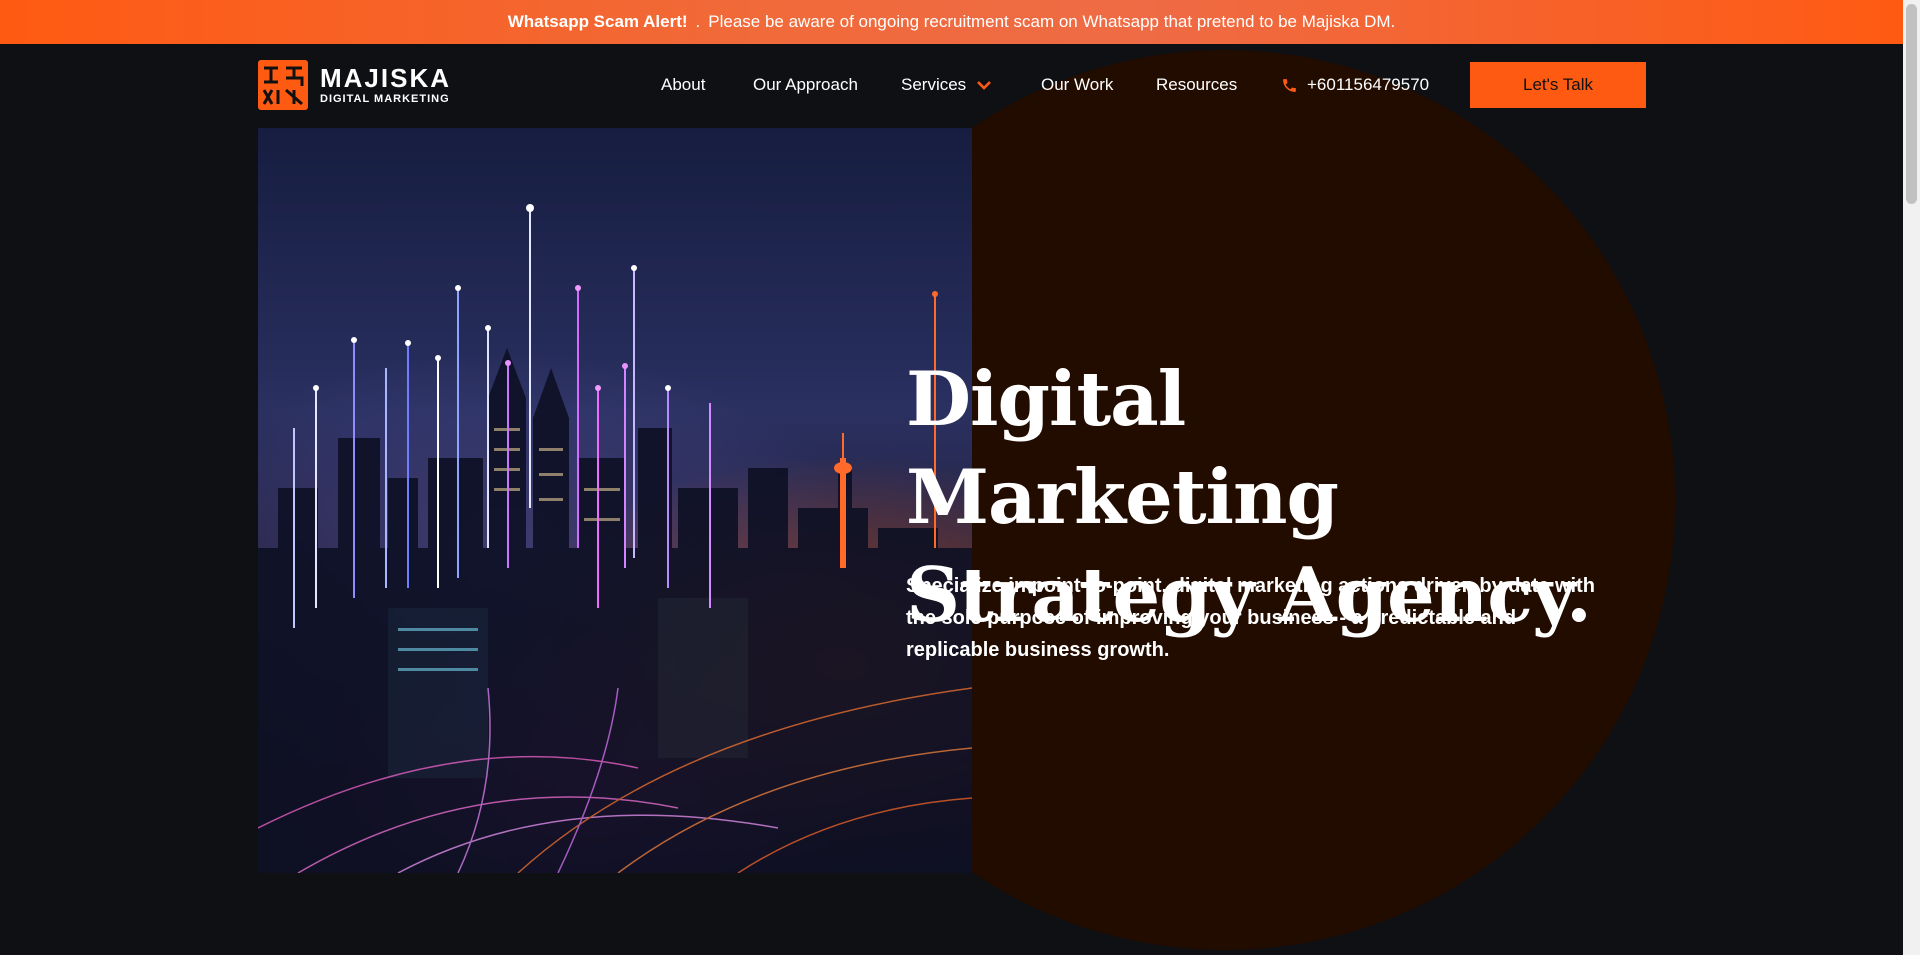 The image size is (1920, 955). I want to click on lets-talk-button: Let's Talk, so click(1558, 85).